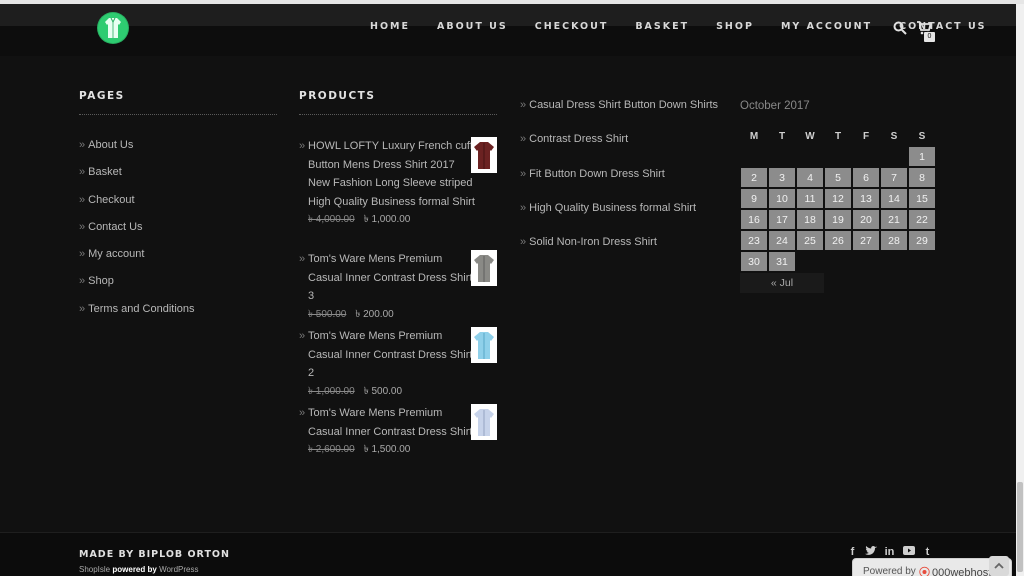 The height and width of the screenshot is (576, 1024). What do you see at coordinates (754, 177) in the screenshot?
I see `calendar-day: 2` at bounding box center [754, 177].